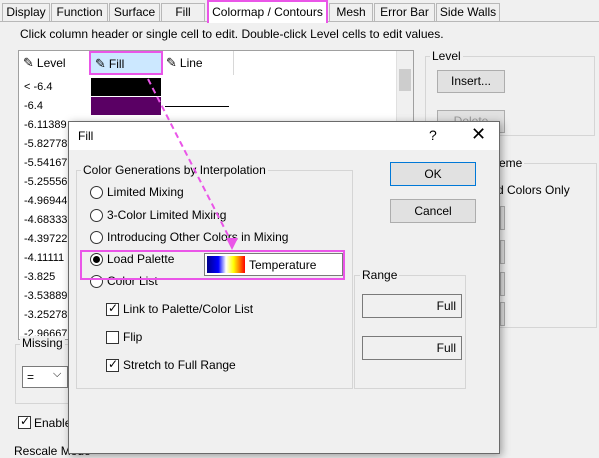 The width and height of the screenshot is (599, 458). What do you see at coordinates (134, 12) in the screenshot?
I see `tab-surface: Surface` at bounding box center [134, 12].